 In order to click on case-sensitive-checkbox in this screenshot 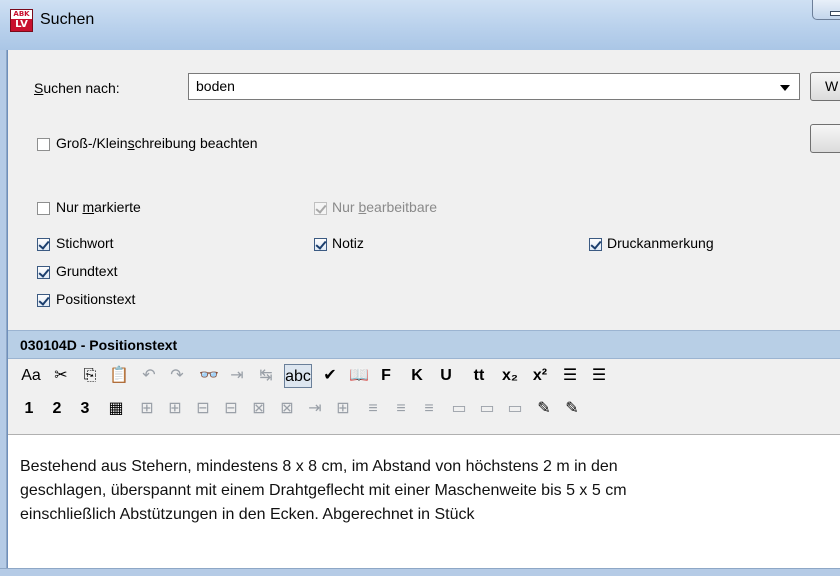, I will do `click(43, 144)`.